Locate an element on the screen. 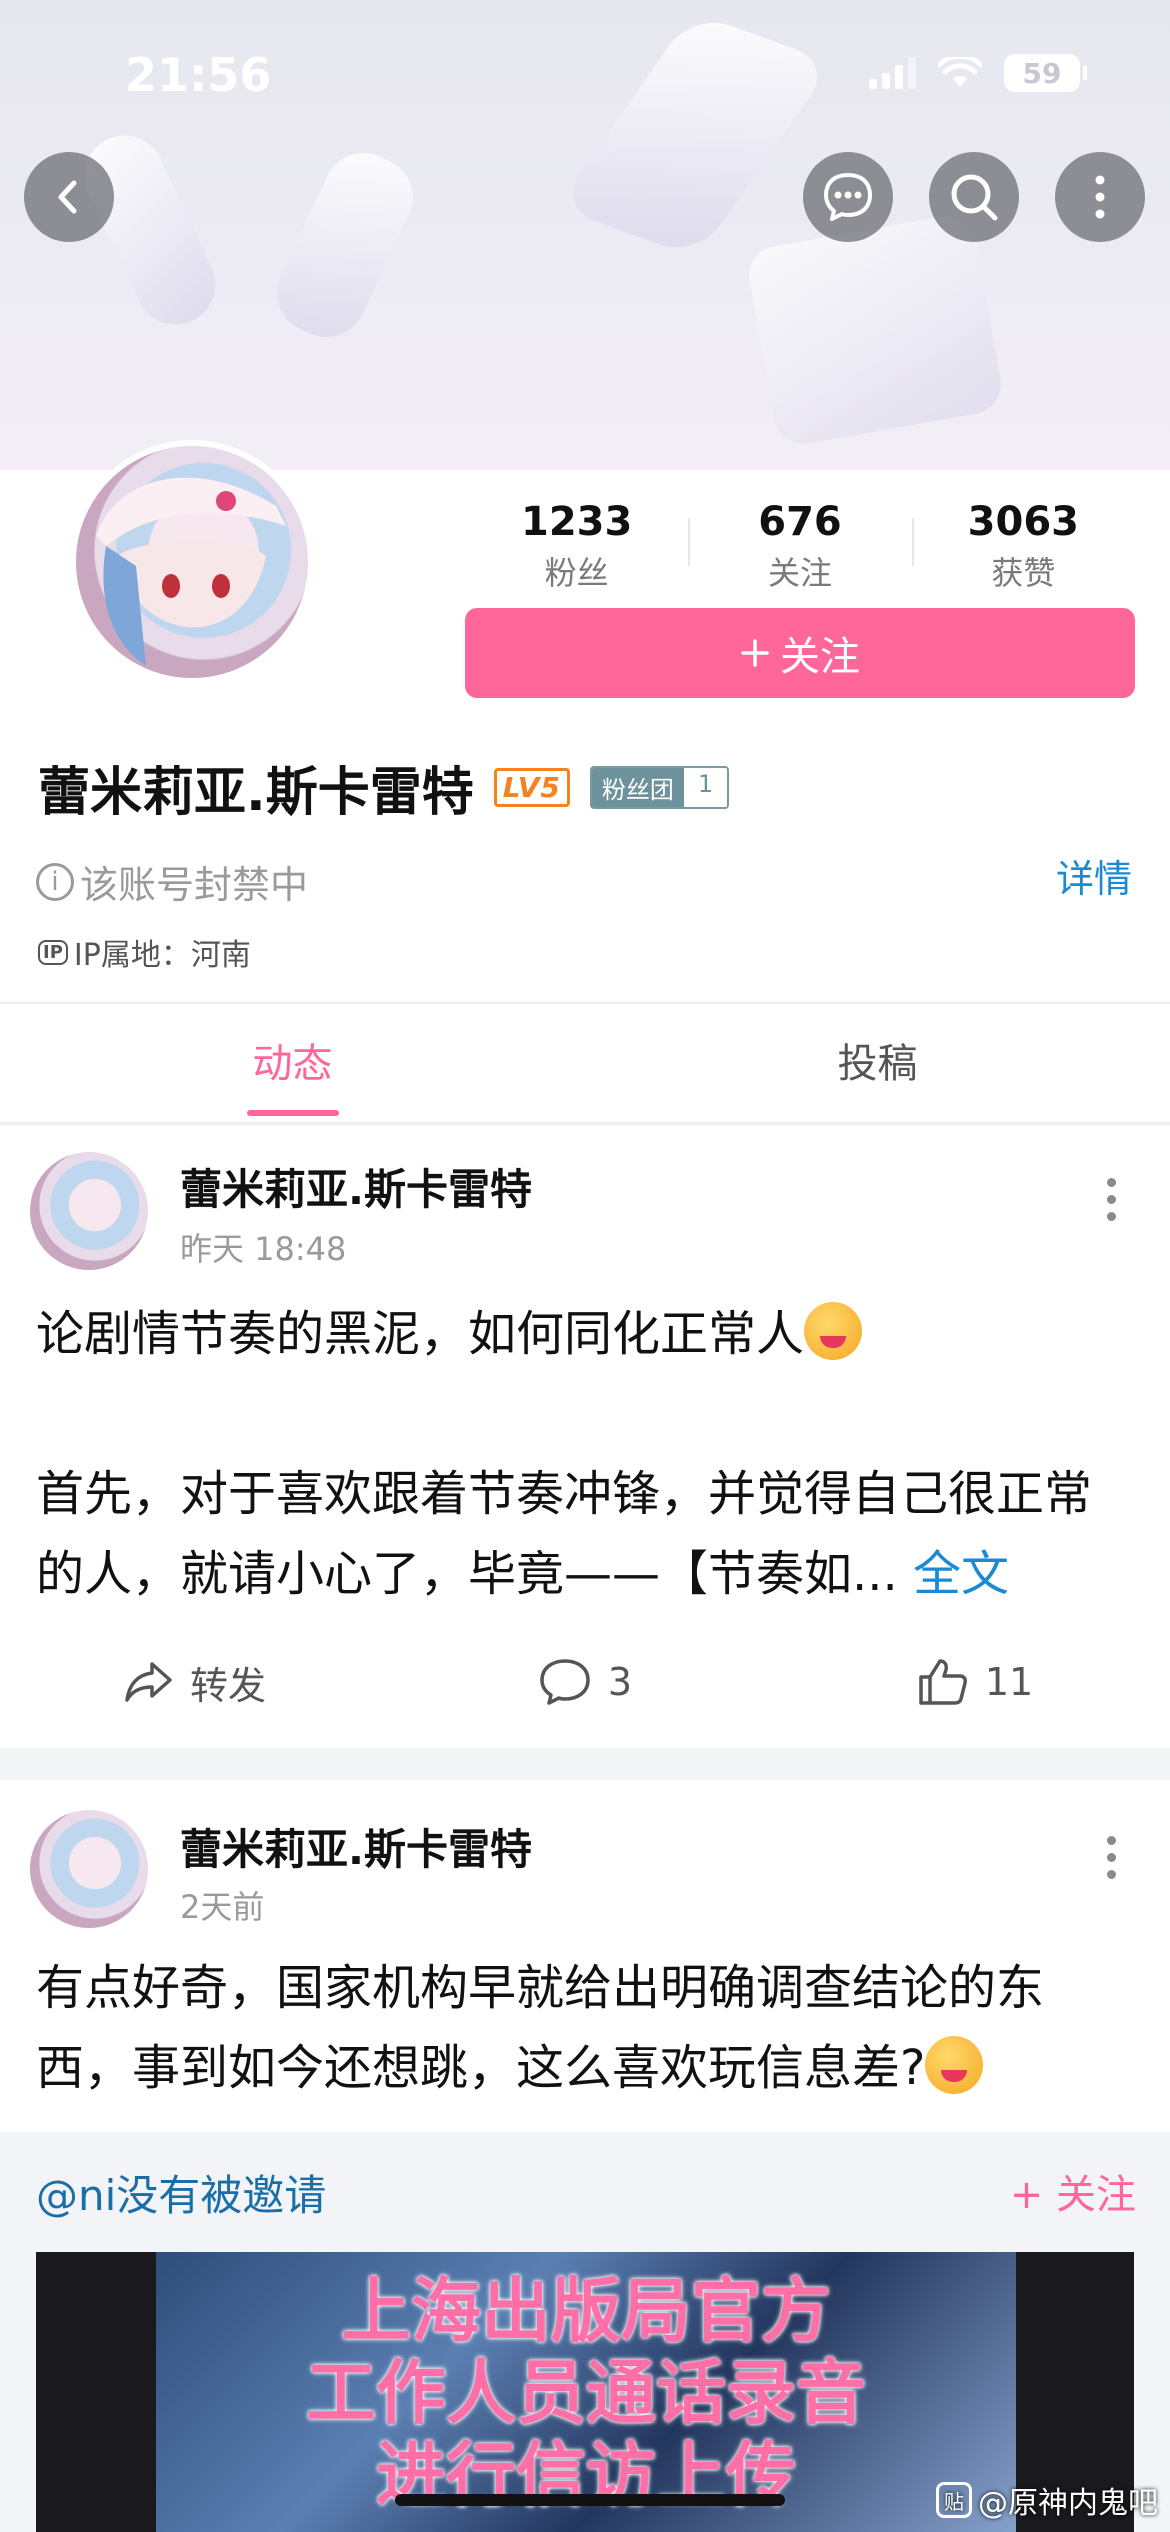 The height and width of the screenshot is (2532, 1170). repost-label: 转发 is located at coordinates (227, 1685).